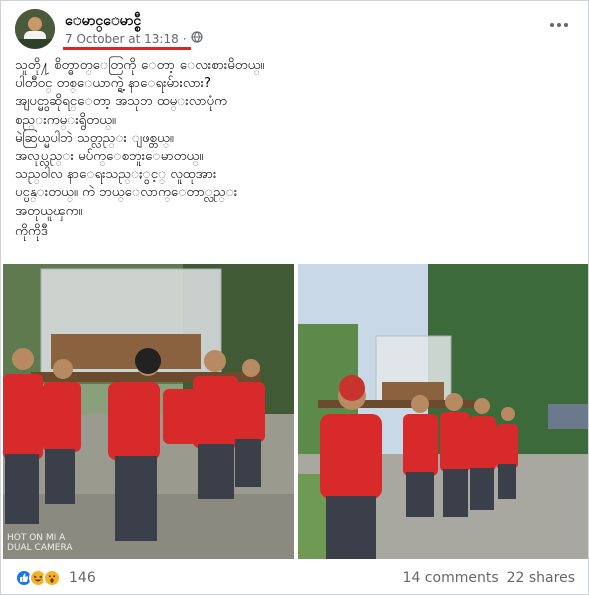 This screenshot has height=595, width=589. What do you see at coordinates (541, 578) in the screenshot?
I see `shares-count-link: 22 shares` at bounding box center [541, 578].